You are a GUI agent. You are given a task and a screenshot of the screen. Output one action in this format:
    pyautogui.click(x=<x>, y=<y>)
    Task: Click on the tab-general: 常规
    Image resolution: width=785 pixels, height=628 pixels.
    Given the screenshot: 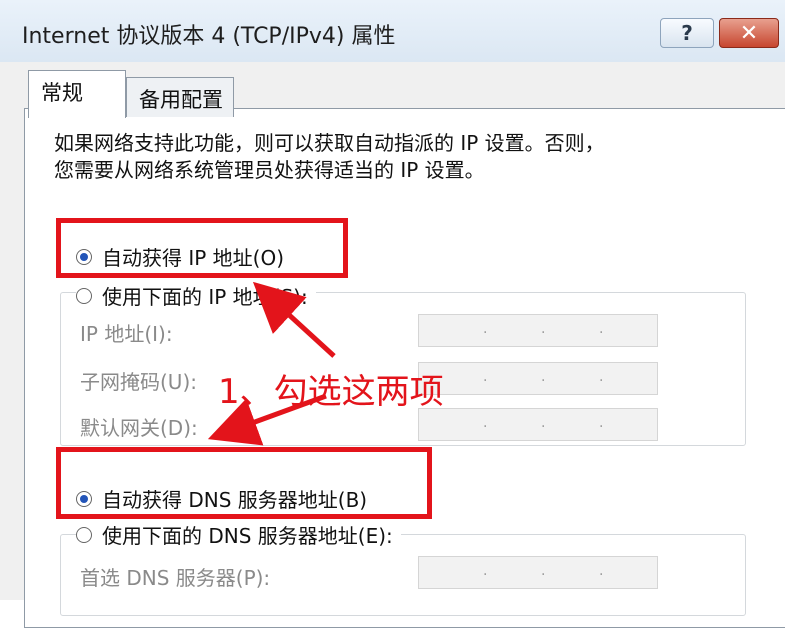 What is the action you would take?
    pyautogui.click(x=77, y=94)
    